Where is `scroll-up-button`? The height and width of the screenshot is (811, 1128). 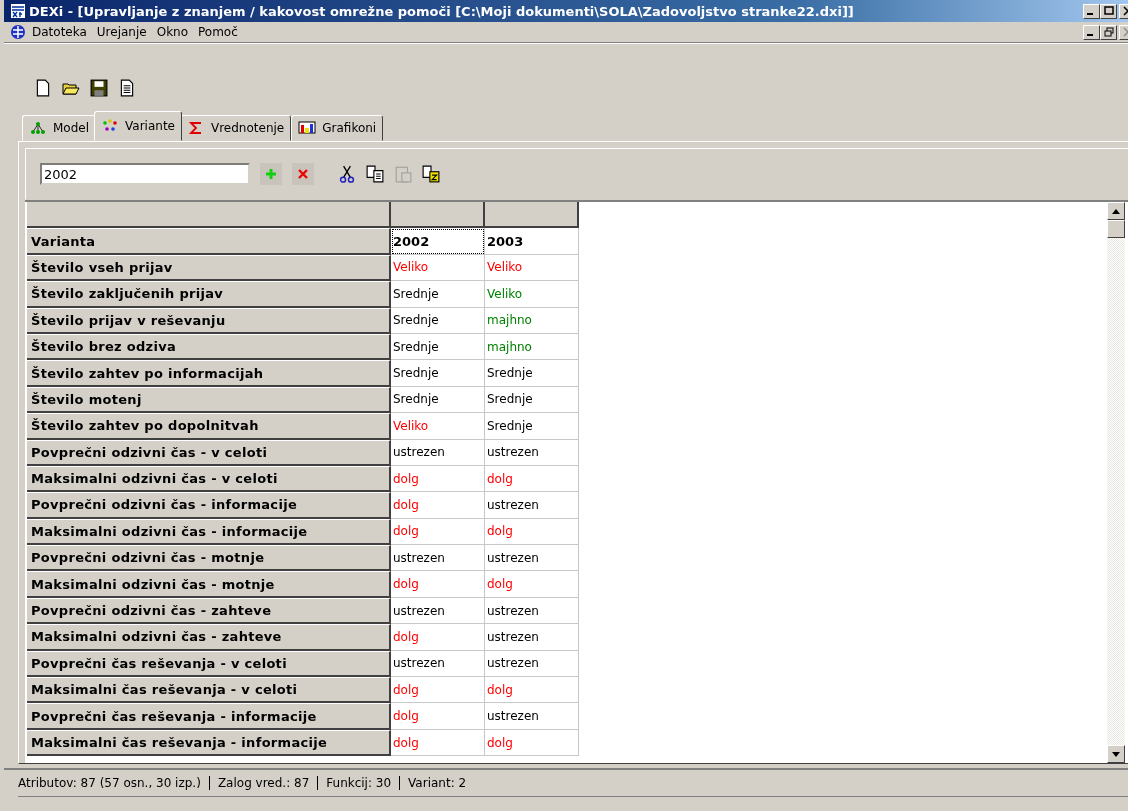 scroll-up-button is located at coordinates (1116, 211).